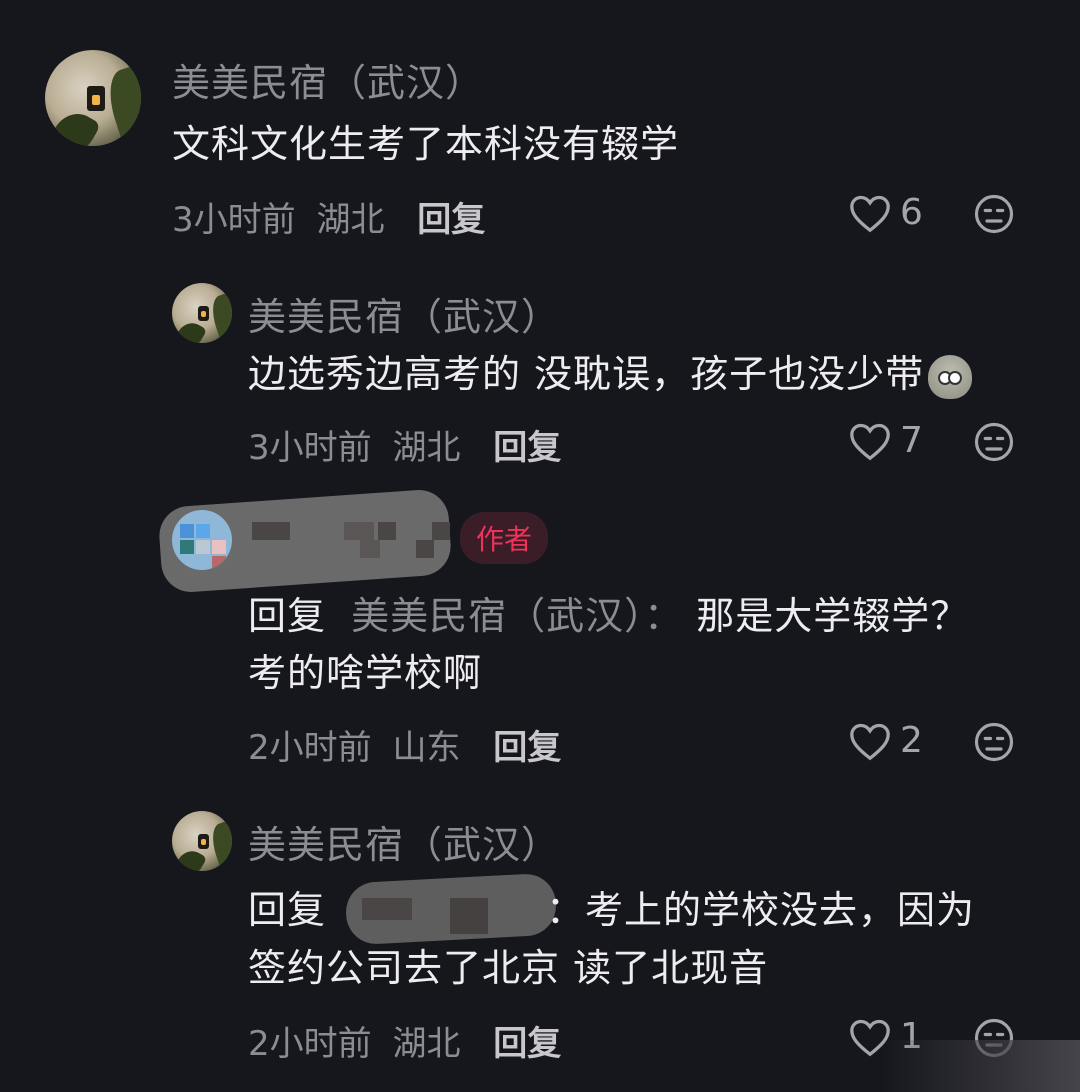 The image size is (1080, 1092). Describe the element at coordinates (586, 374) in the screenshot. I see `comment-text-body: 边选秀边高考的 没耽误，孩子也没少带` at that location.